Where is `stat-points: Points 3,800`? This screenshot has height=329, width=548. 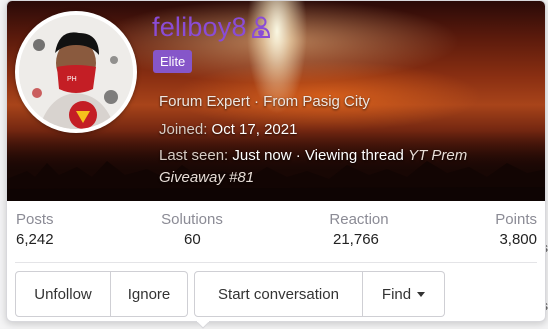 stat-points: Points 3,800 is located at coordinates (516, 229).